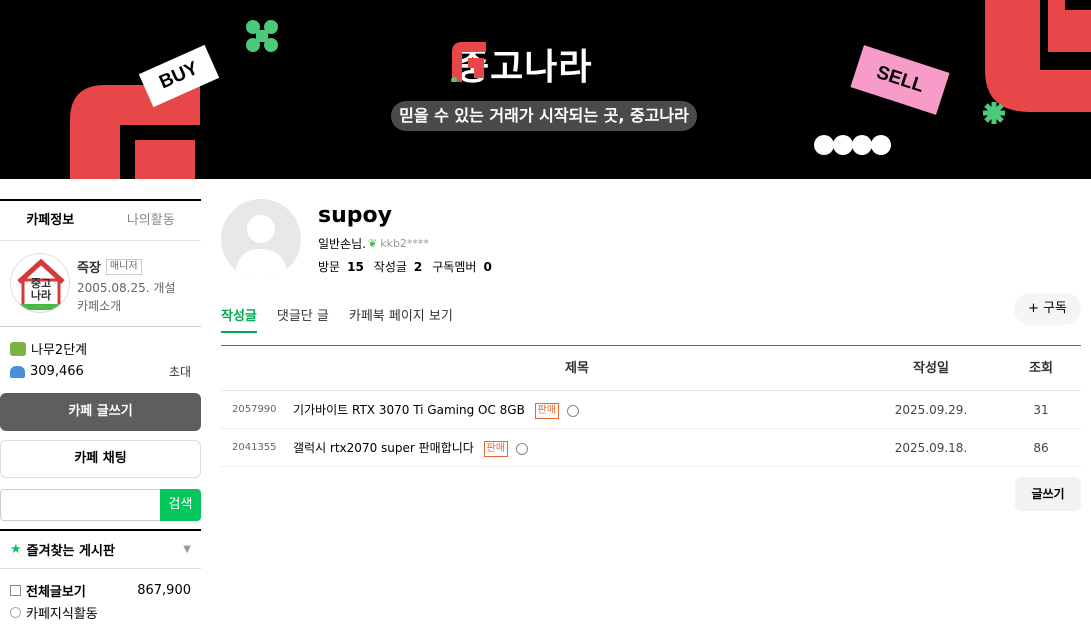  What do you see at coordinates (254, 447) in the screenshot?
I see `post-number: 2041355` at bounding box center [254, 447].